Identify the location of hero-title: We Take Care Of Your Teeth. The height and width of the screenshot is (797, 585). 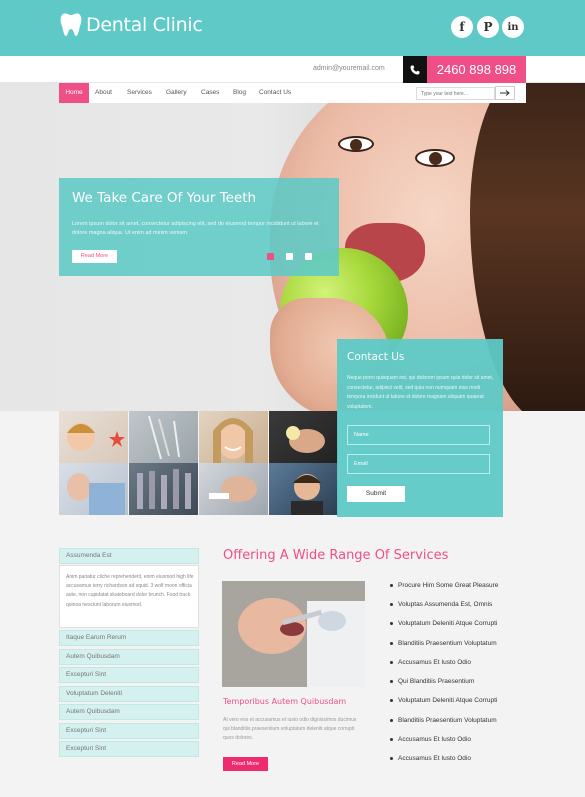
(164, 198).